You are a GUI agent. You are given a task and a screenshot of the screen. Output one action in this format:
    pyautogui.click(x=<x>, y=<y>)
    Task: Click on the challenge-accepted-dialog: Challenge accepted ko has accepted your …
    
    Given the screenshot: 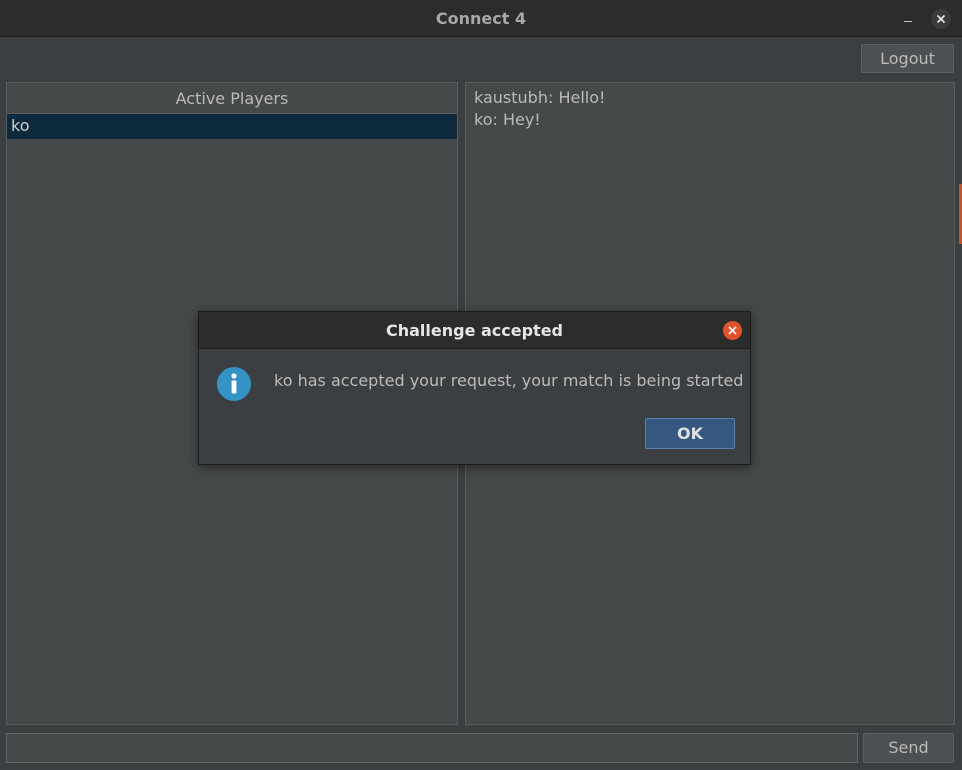 What is the action you would take?
    pyautogui.click(x=474, y=388)
    